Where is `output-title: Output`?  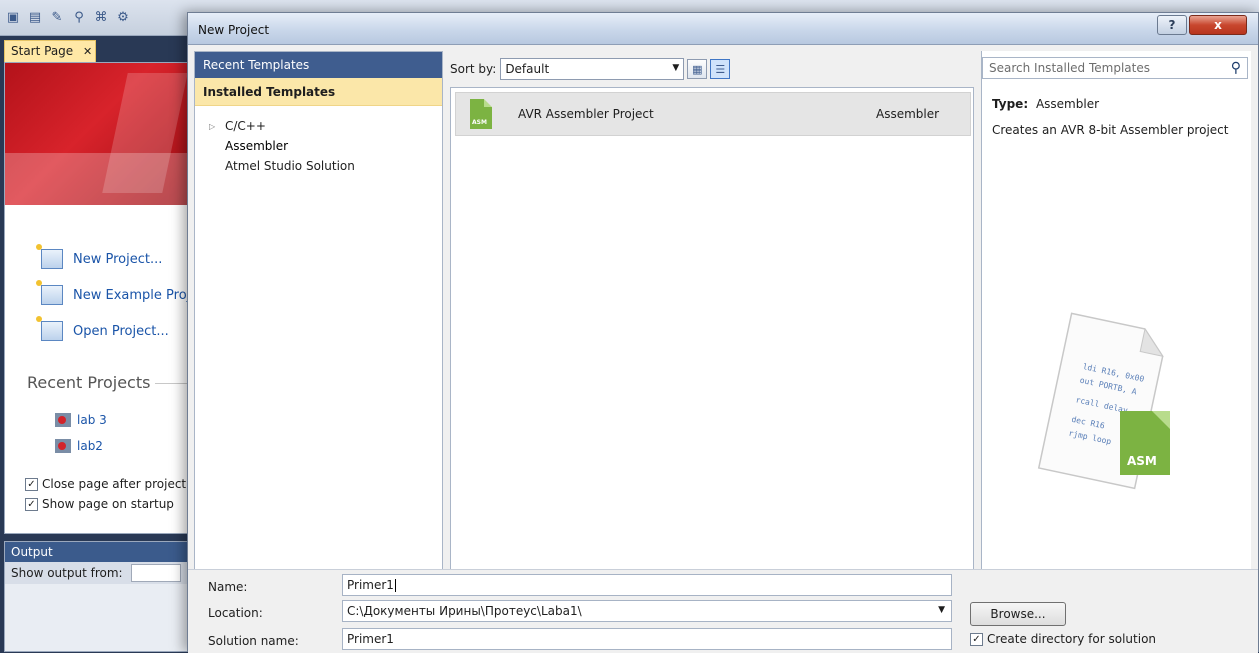 output-title: Output is located at coordinates (99, 552).